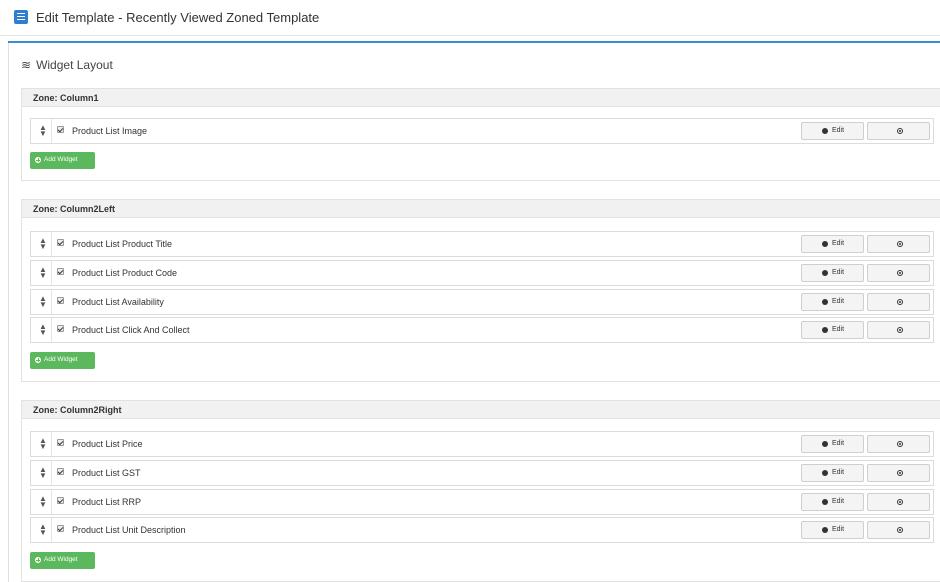 This screenshot has height=582, width=940. Describe the element at coordinates (482, 502) in the screenshot. I see `widget-row: ▲ ▼ Product List RRP Edit` at that location.